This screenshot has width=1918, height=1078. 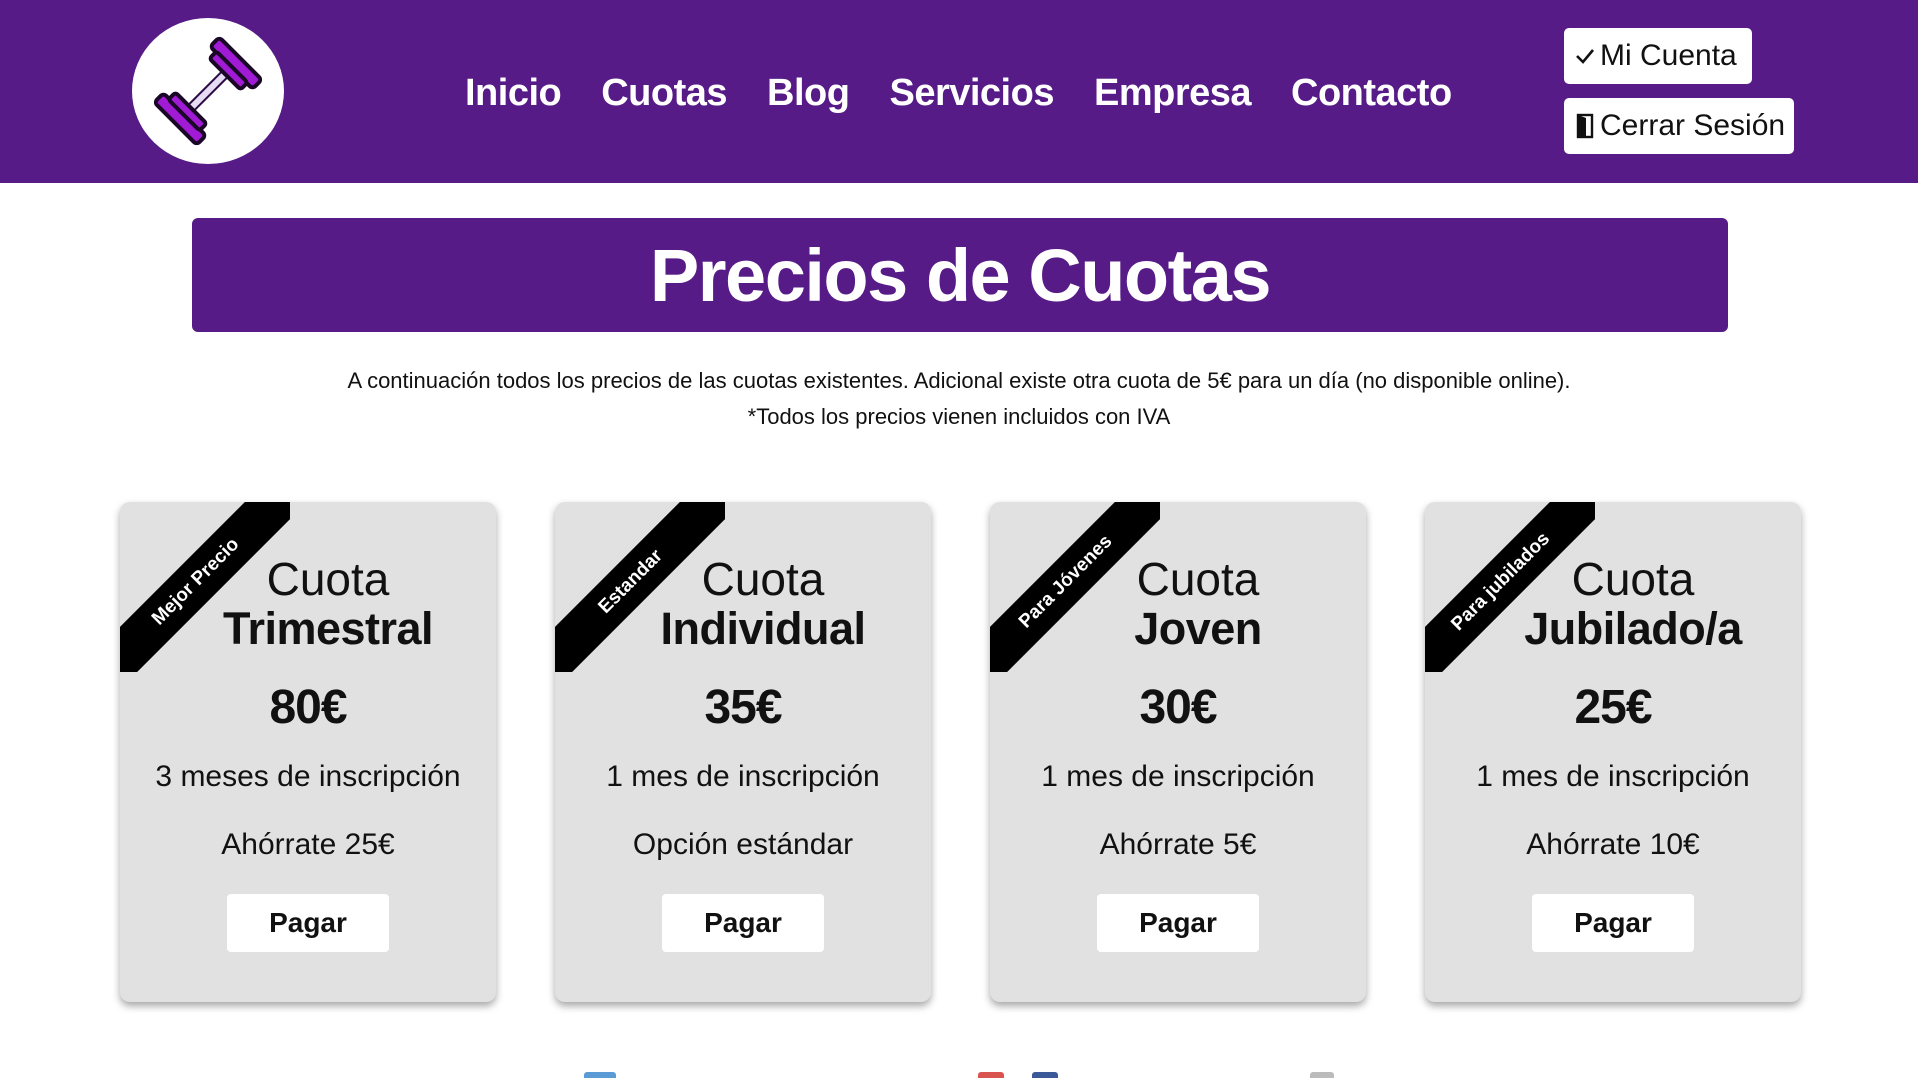 What do you see at coordinates (1178, 844) in the screenshot?
I see `plan-note: Ahórrate 5€` at bounding box center [1178, 844].